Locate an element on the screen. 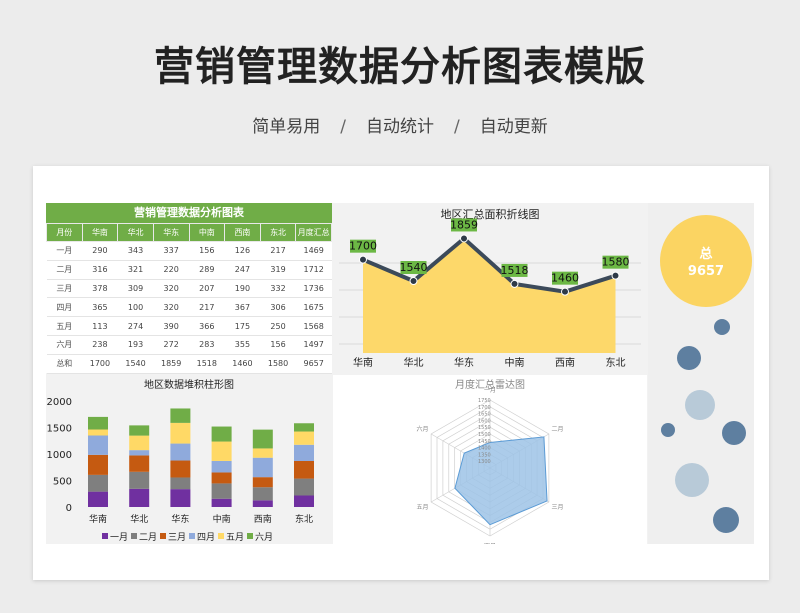 The image size is (800, 613). table-header-cell: 东北 is located at coordinates (278, 232).